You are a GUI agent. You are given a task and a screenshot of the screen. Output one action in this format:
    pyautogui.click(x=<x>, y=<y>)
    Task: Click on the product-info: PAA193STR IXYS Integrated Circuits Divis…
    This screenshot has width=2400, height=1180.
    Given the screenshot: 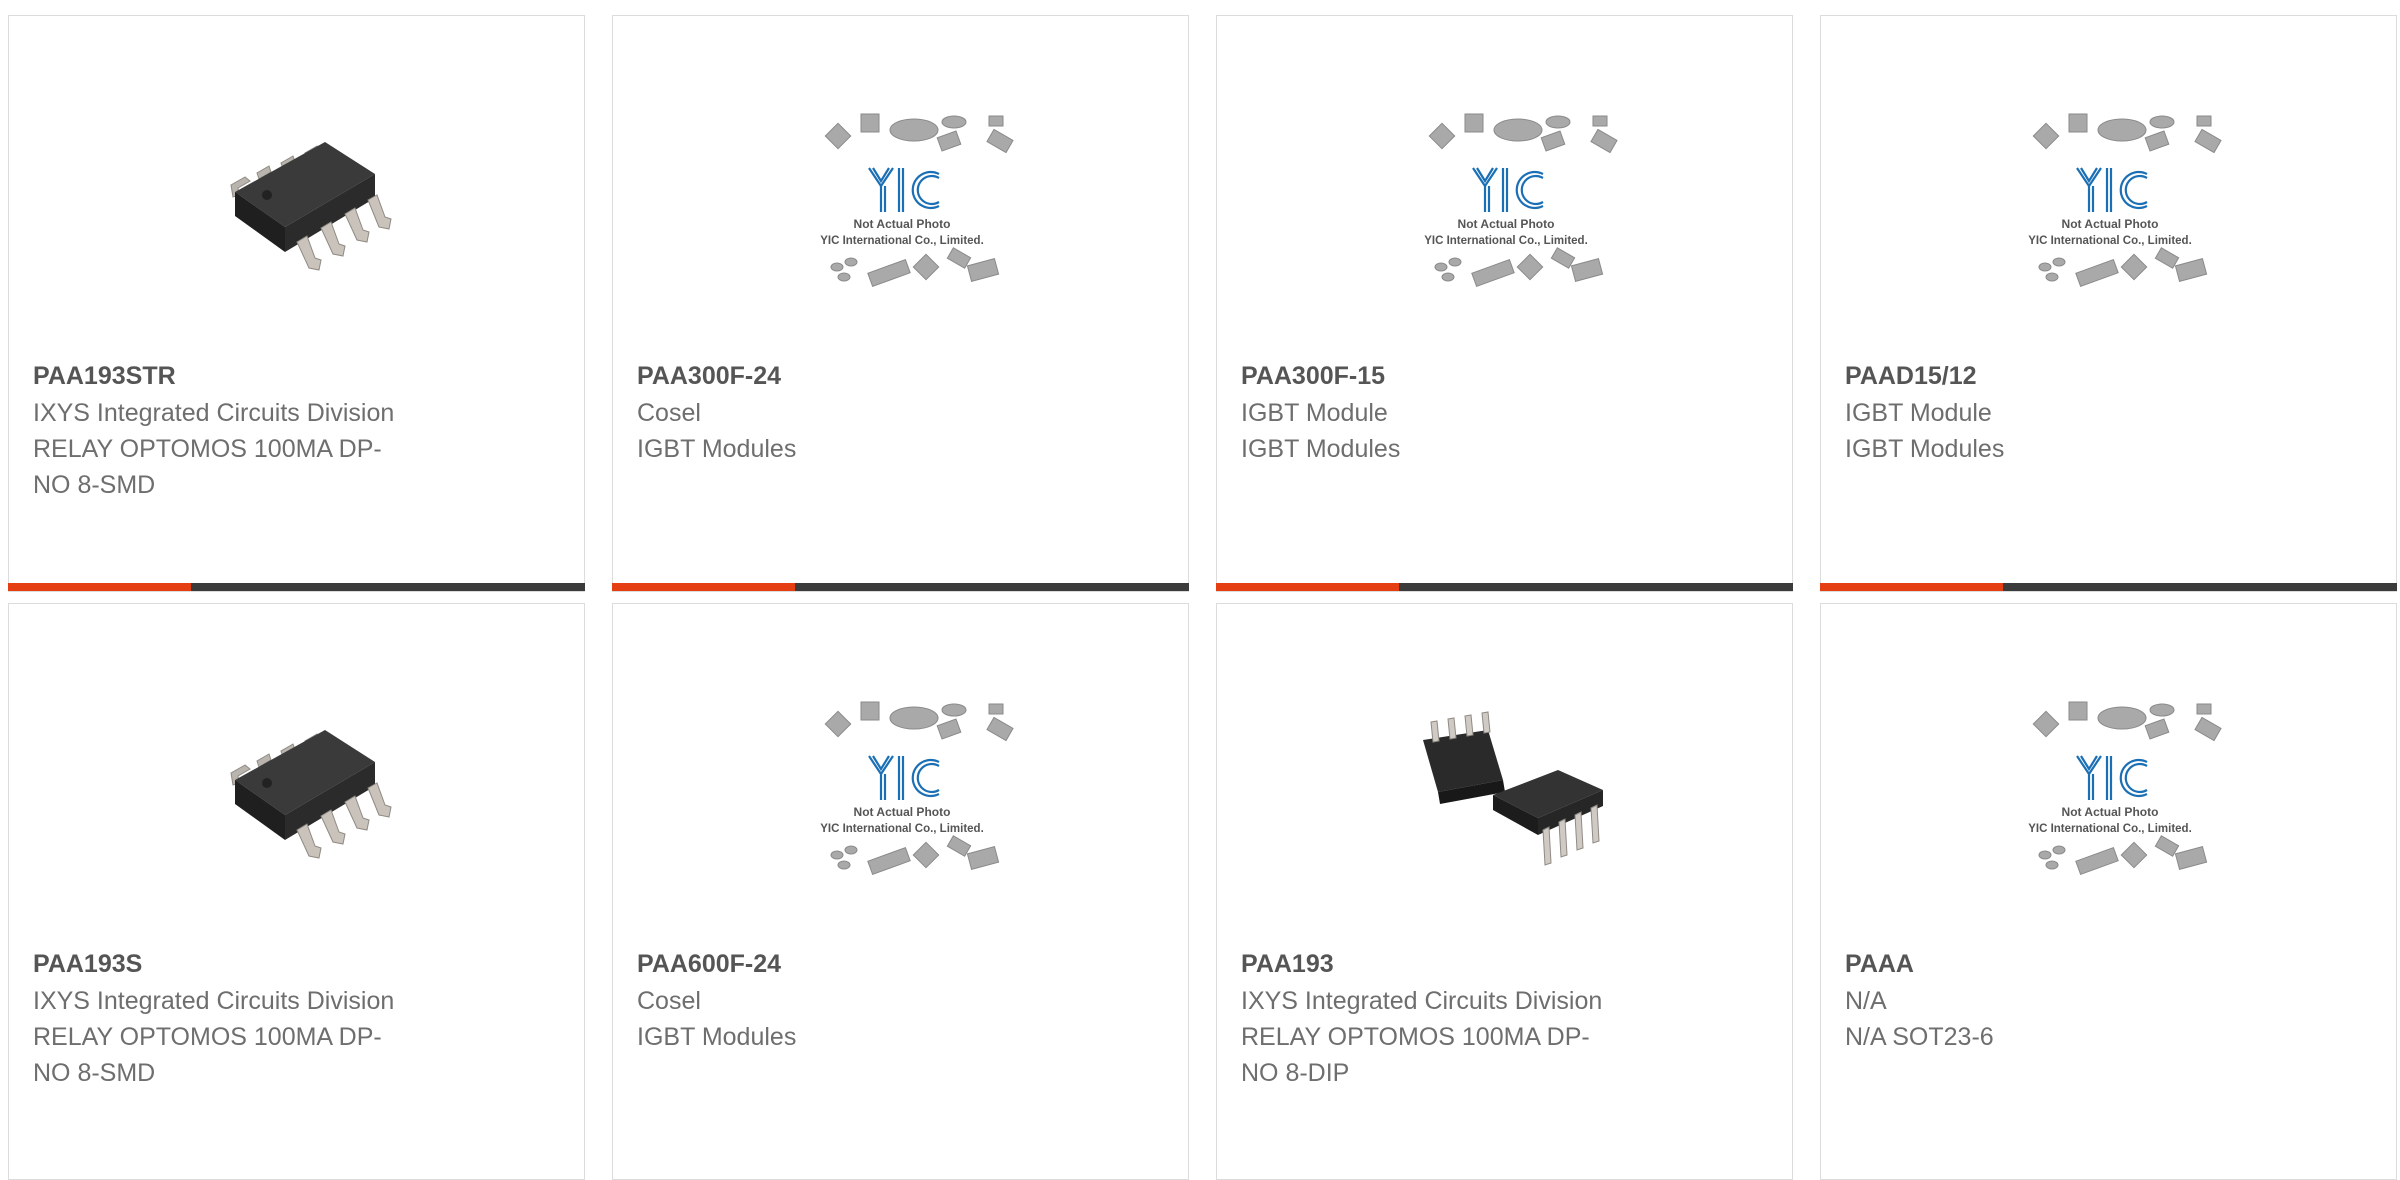 What is the action you would take?
    pyautogui.click(x=248, y=430)
    